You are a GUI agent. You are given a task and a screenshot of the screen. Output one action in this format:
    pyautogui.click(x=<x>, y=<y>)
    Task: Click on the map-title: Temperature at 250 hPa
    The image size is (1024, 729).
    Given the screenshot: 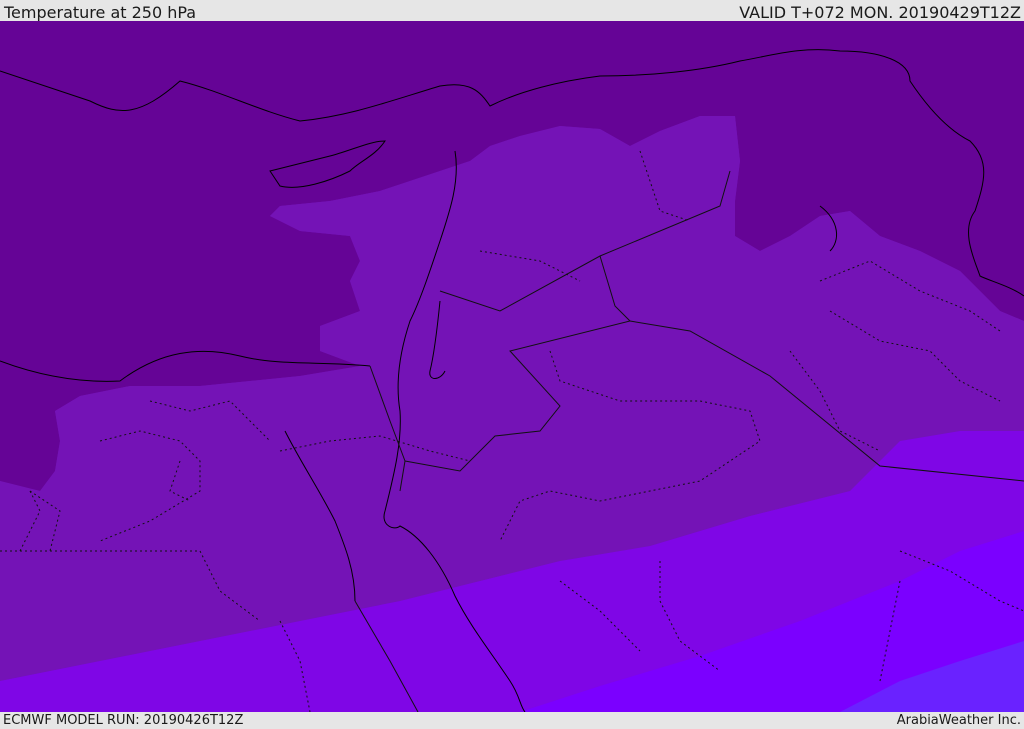 What is the action you would take?
    pyautogui.click(x=100, y=12)
    